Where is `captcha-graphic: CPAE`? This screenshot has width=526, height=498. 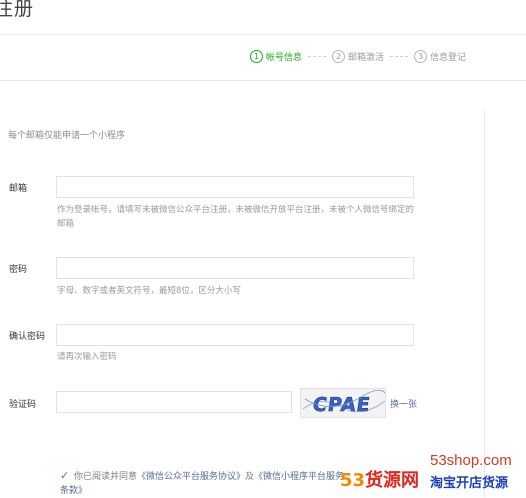 captcha-graphic: CPAE is located at coordinates (343, 402).